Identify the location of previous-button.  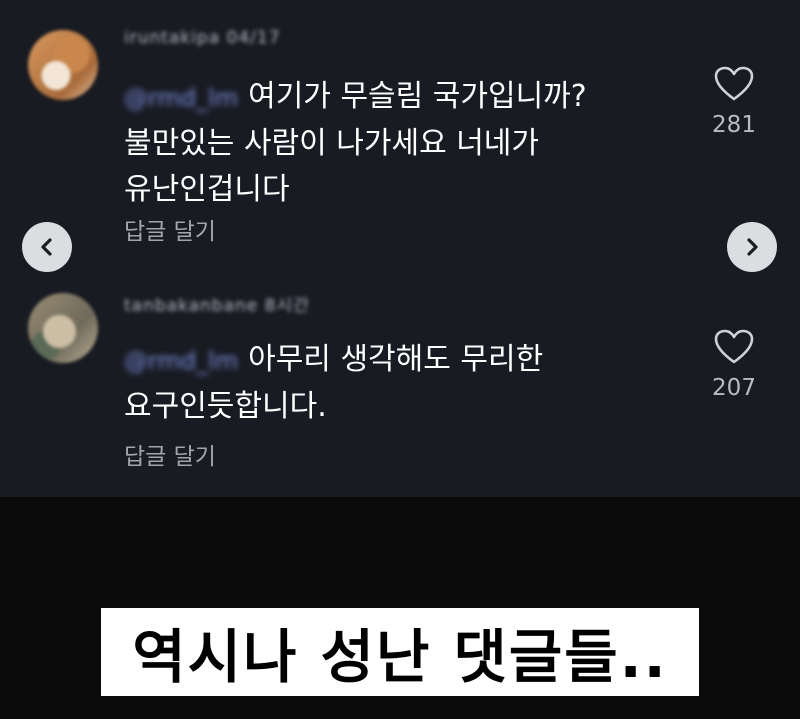
(47, 247).